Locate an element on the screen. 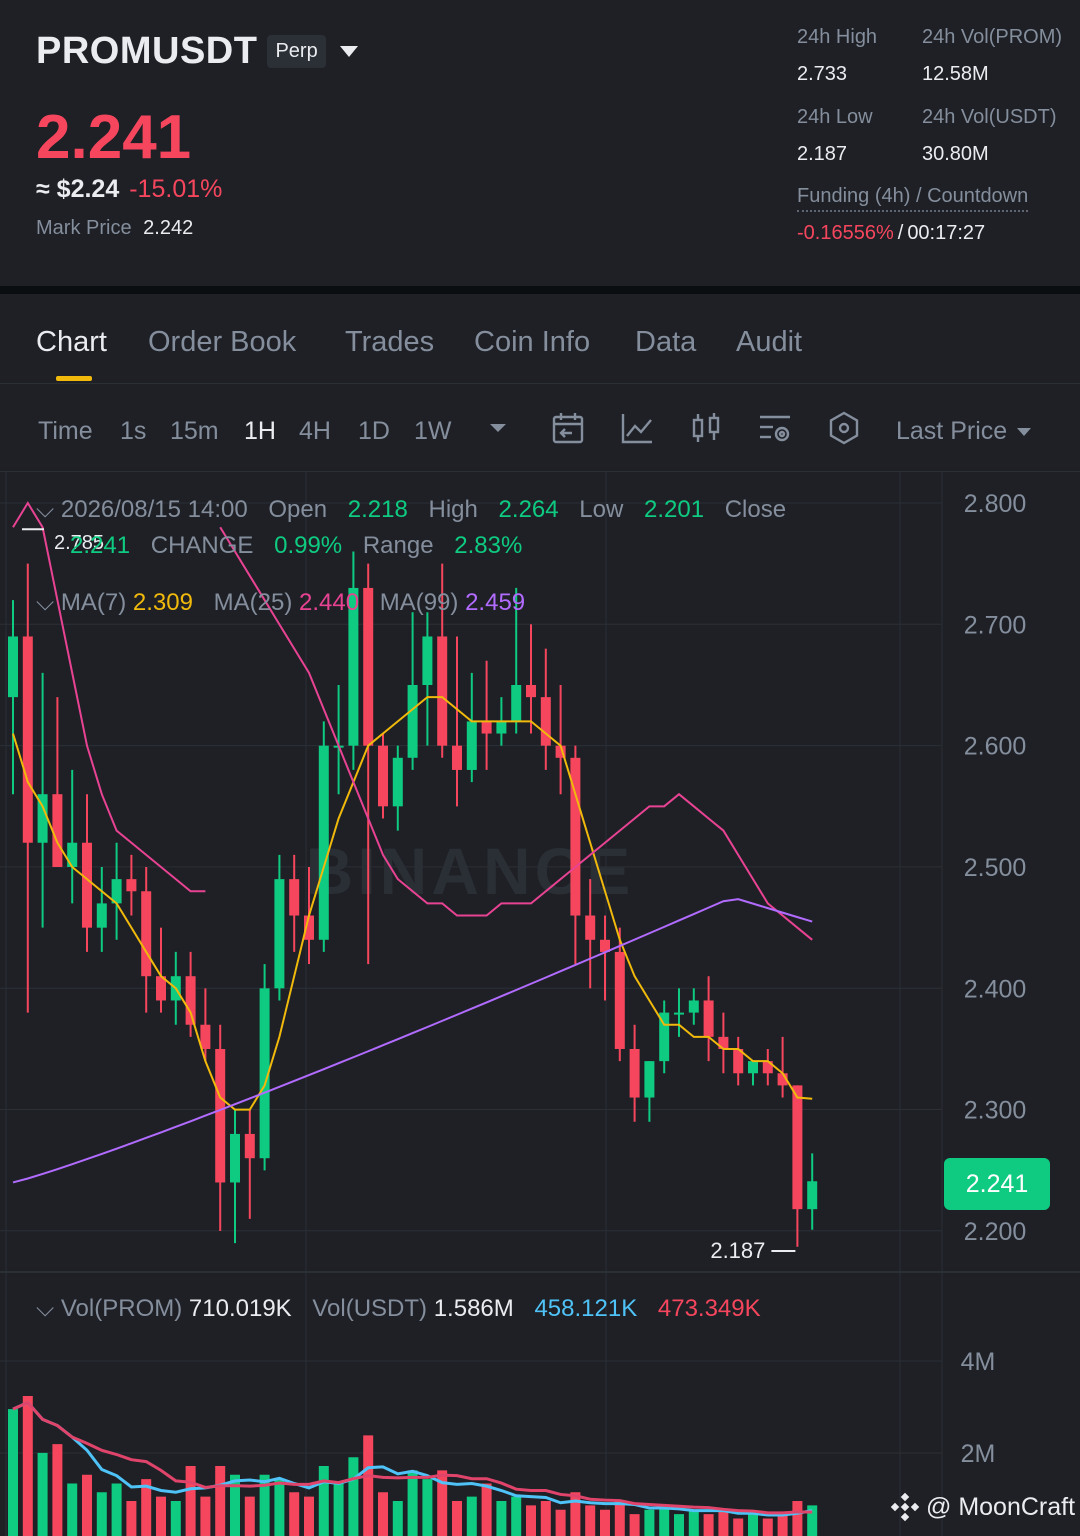  interval-1h: 1H is located at coordinates (260, 431).